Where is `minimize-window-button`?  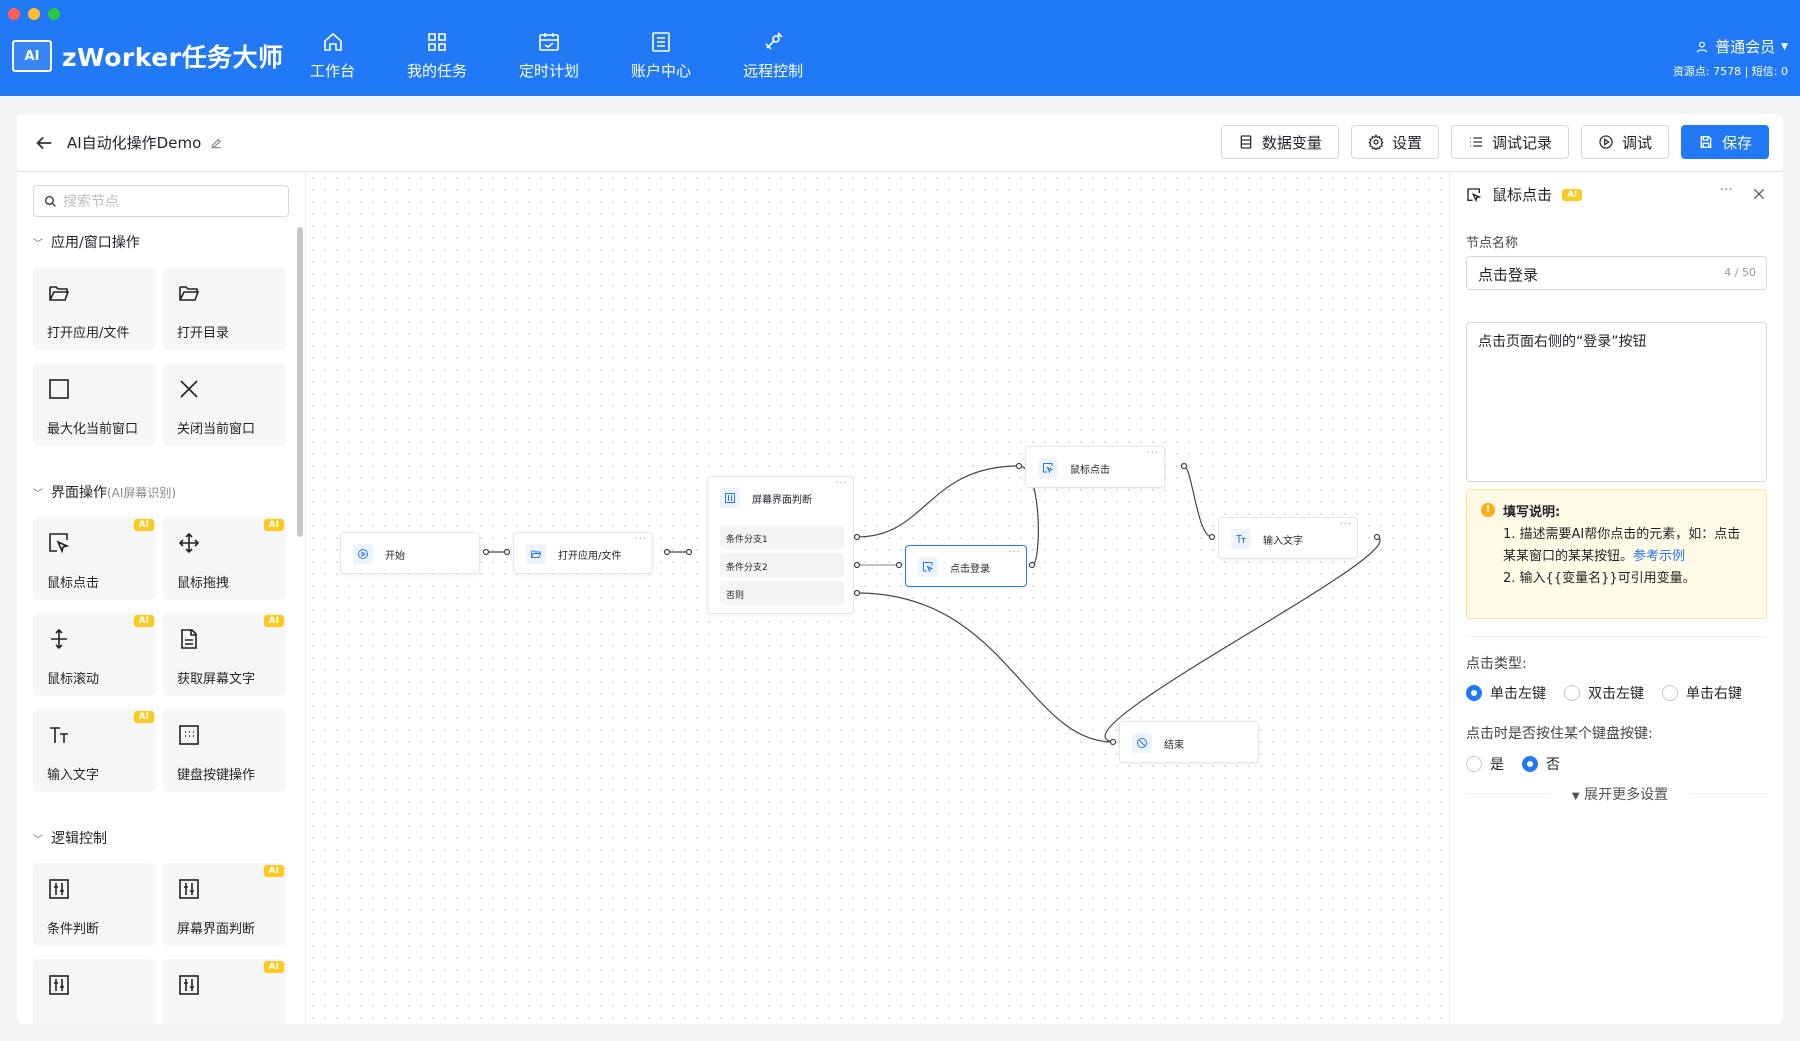 minimize-window-button is located at coordinates (34, 14).